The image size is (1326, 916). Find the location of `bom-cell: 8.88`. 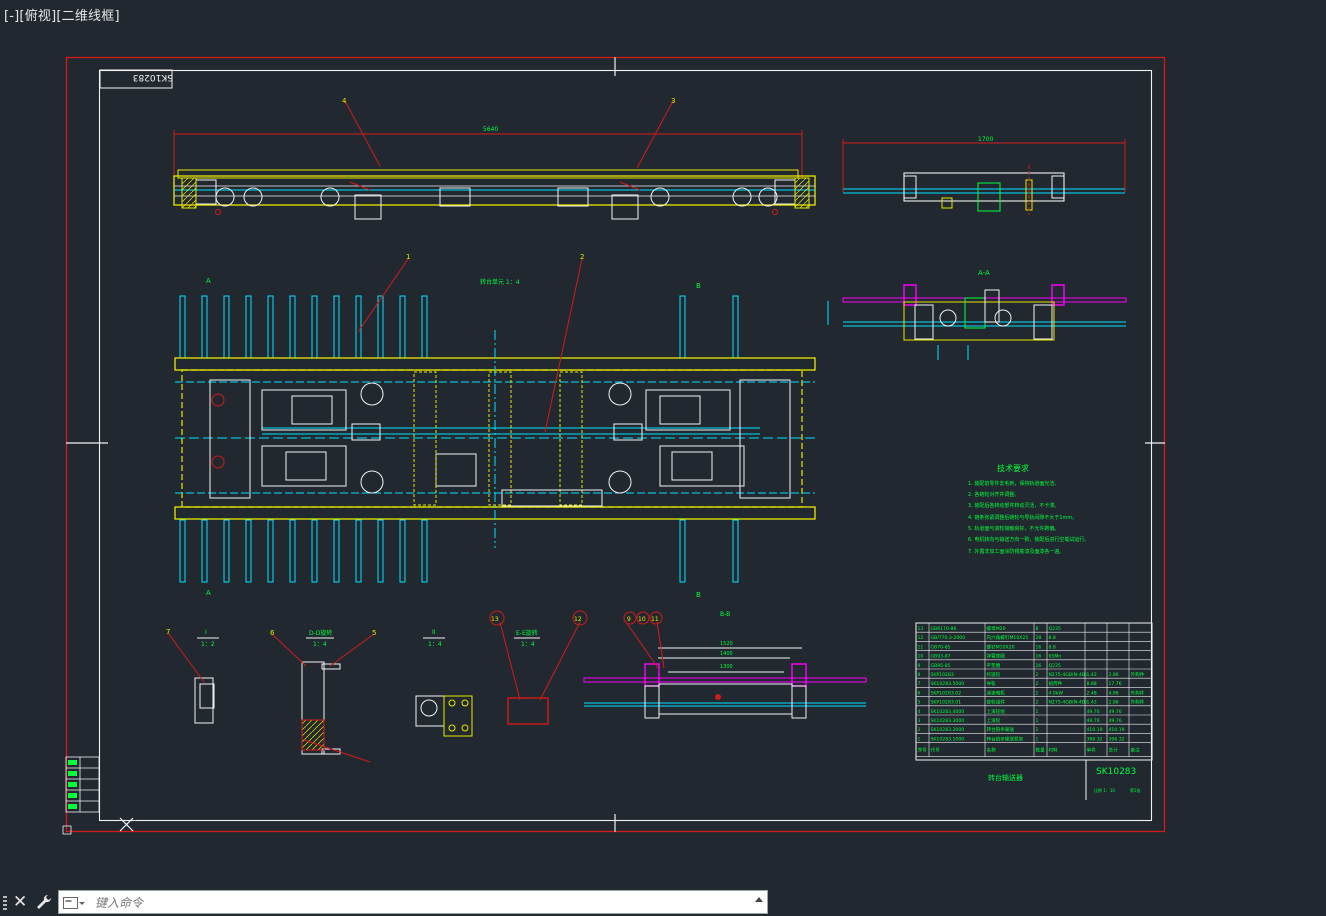

bom-cell: 8.88 is located at coordinates (1092, 684).